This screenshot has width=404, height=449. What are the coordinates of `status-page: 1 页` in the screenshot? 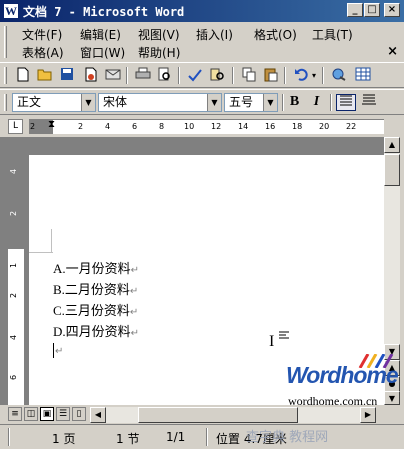 It's located at (63, 438).